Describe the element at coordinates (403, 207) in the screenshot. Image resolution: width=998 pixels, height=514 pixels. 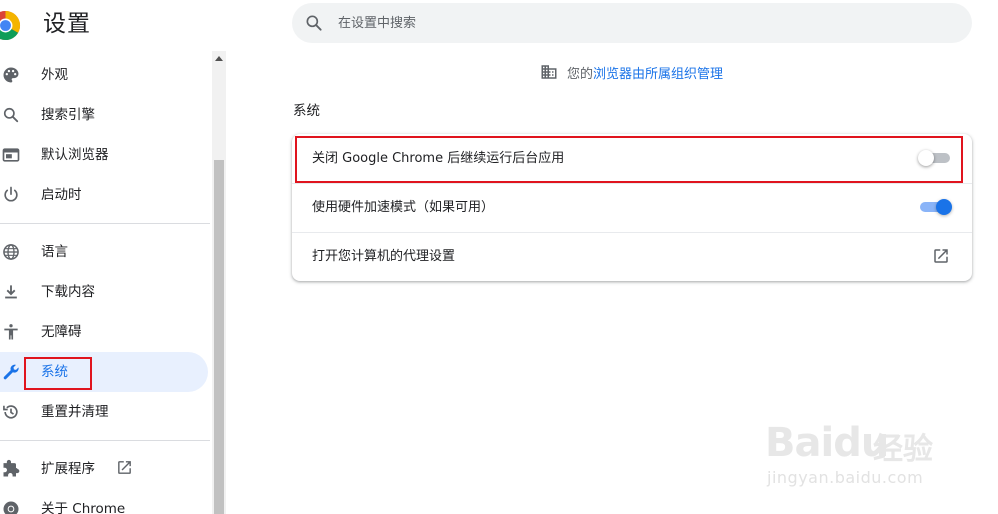
I see `setting-label: 使用硬件加速模式（如果可用）` at that location.